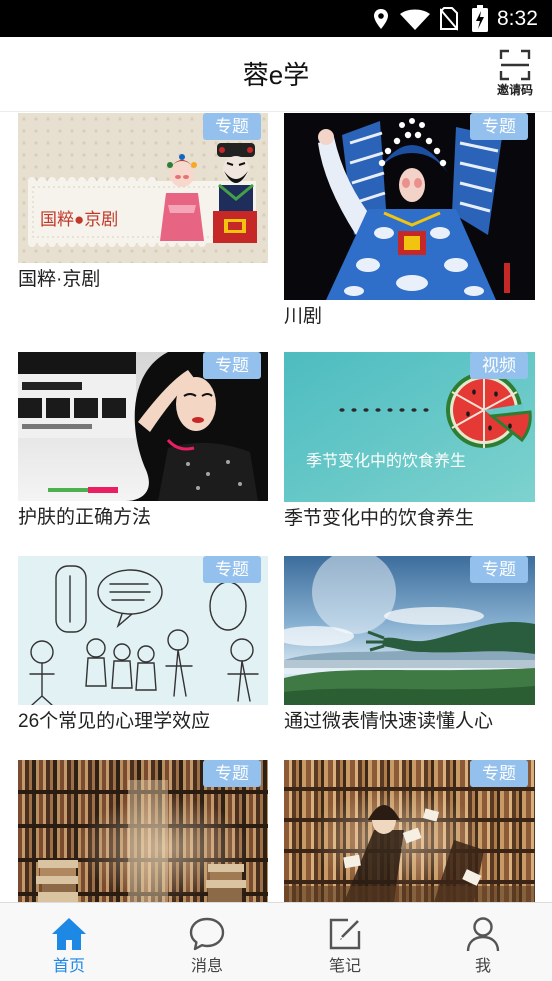  I want to click on tab-home: 首页, so click(69, 942).